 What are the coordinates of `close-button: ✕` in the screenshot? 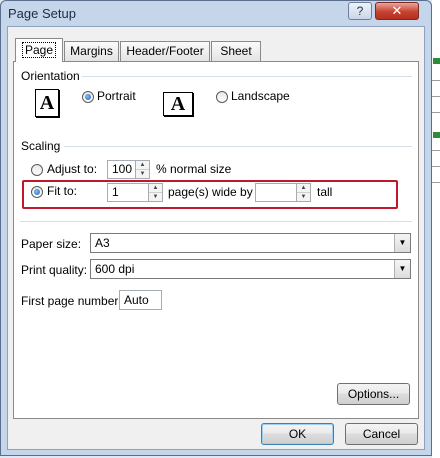 It's located at (397, 11).